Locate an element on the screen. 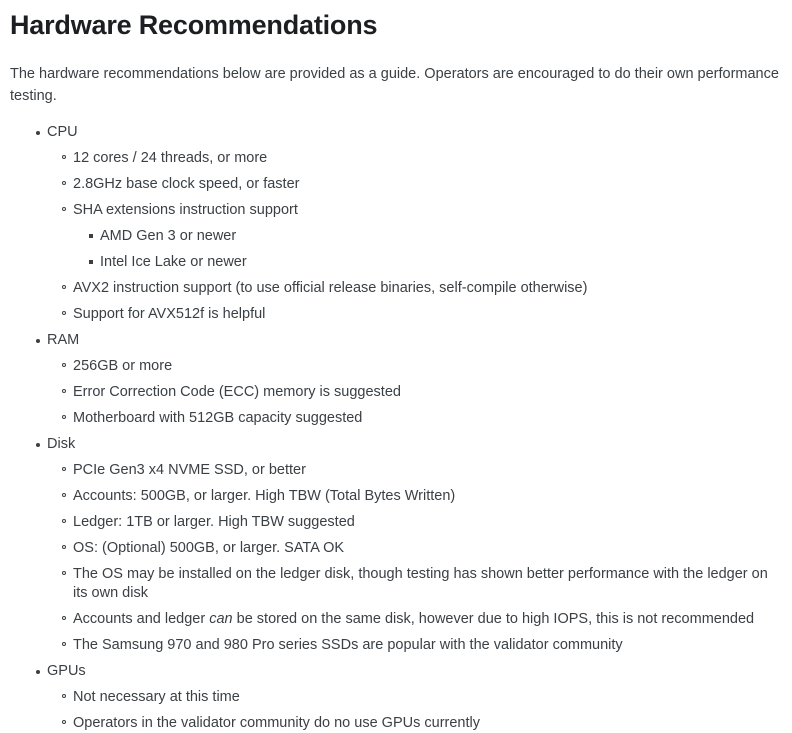 The width and height of the screenshot is (792, 733). list-item: Intel Ice Lake or newer is located at coordinates (428, 262).